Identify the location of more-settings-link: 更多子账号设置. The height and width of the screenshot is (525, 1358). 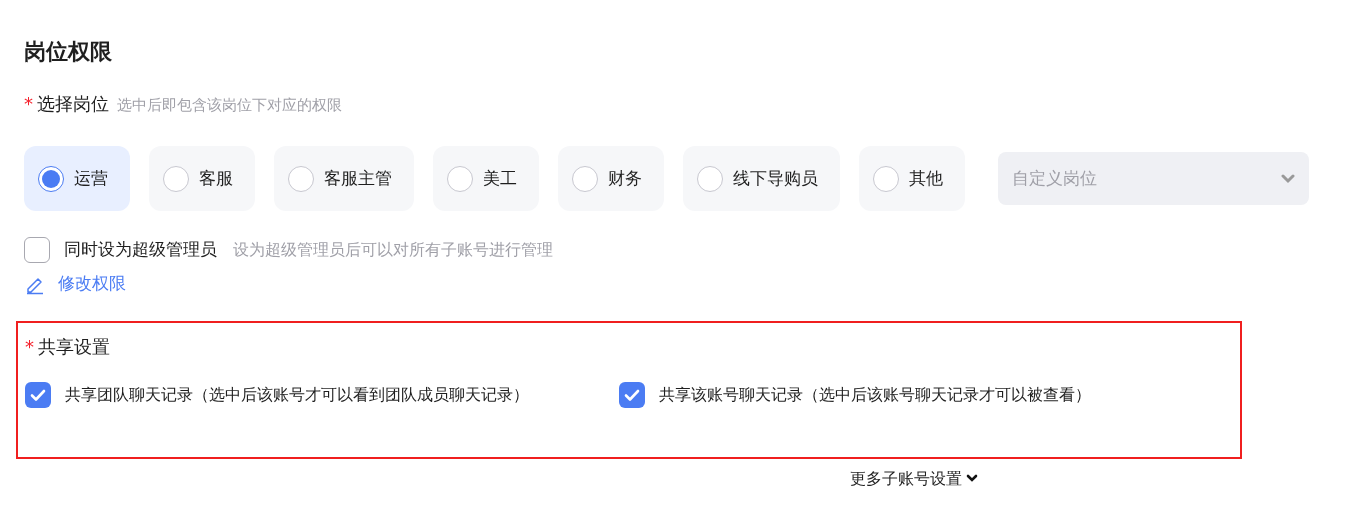
(914, 478).